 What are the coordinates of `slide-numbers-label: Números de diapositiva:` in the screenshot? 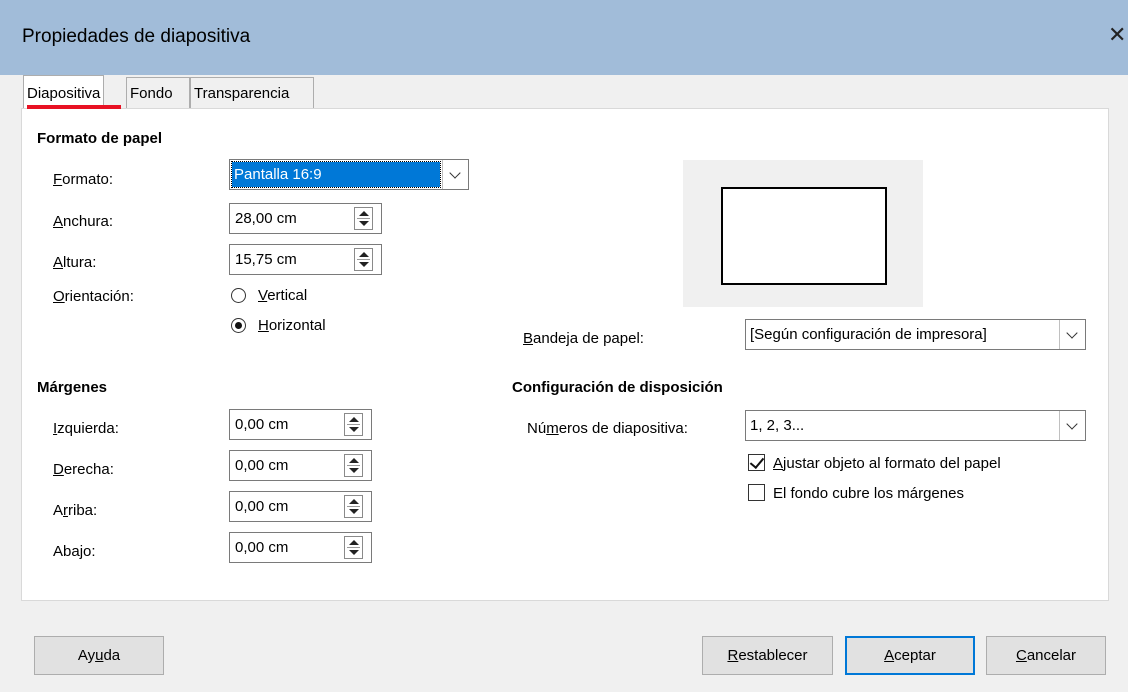 It's located at (607, 428).